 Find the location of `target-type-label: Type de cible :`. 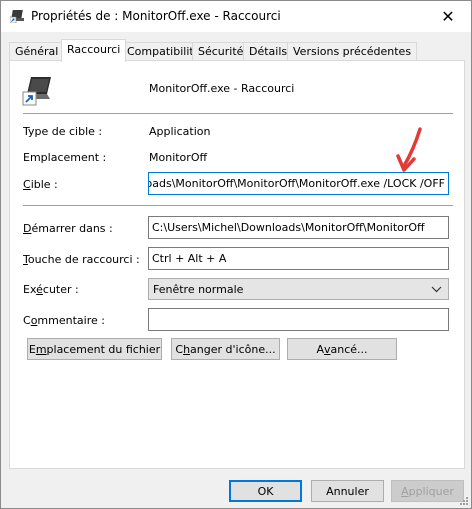

target-type-label: Type de cible : is located at coordinates (63, 131).